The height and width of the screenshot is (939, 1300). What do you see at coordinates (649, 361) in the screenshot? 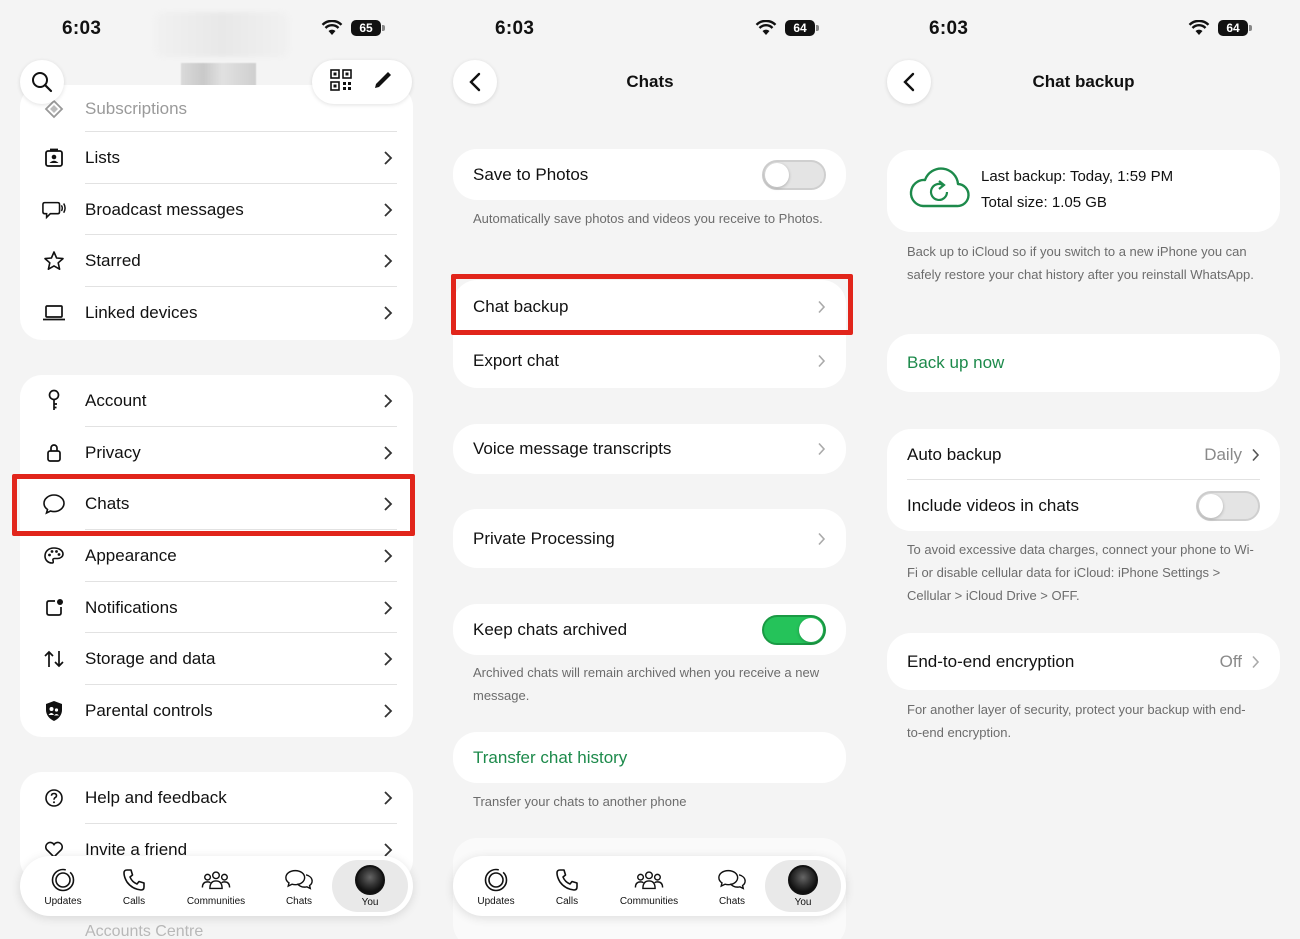
I see `export-chat-row: Export chat` at bounding box center [649, 361].